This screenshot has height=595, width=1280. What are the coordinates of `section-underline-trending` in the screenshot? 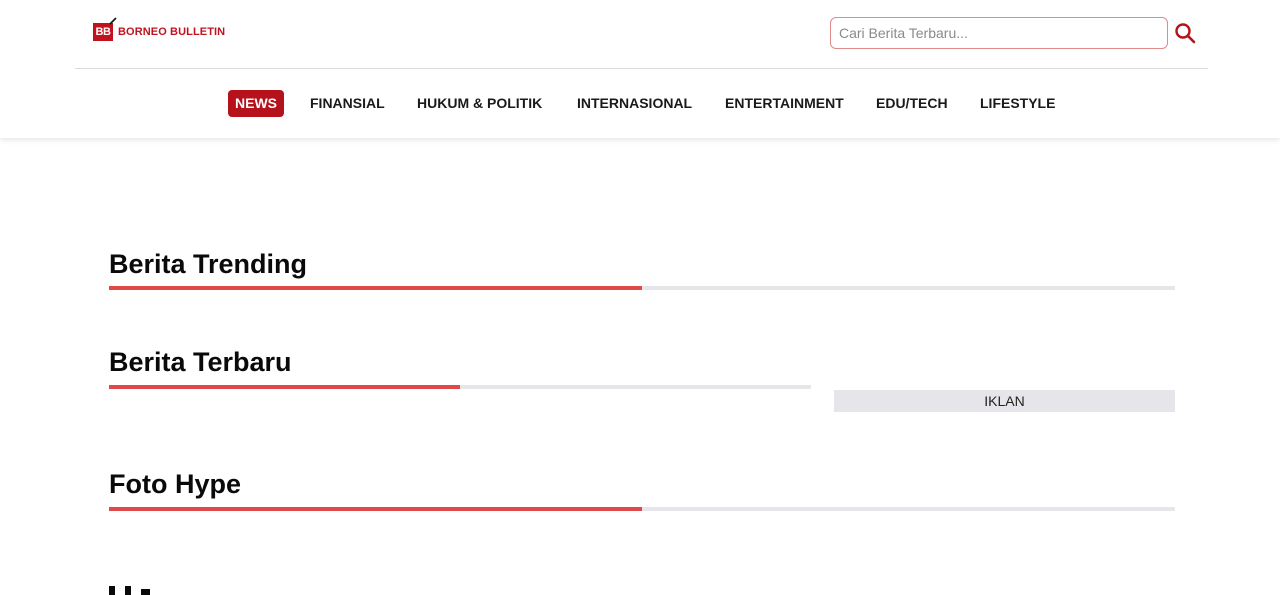 It's located at (642, 288).